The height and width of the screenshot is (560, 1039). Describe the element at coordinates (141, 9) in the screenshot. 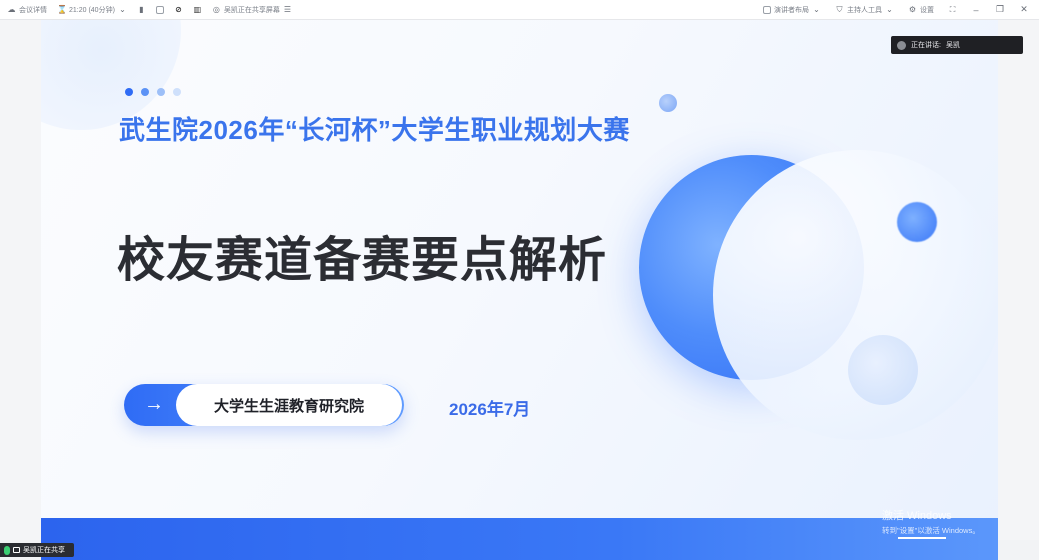

I see `signal-icon: ▮` at that location.